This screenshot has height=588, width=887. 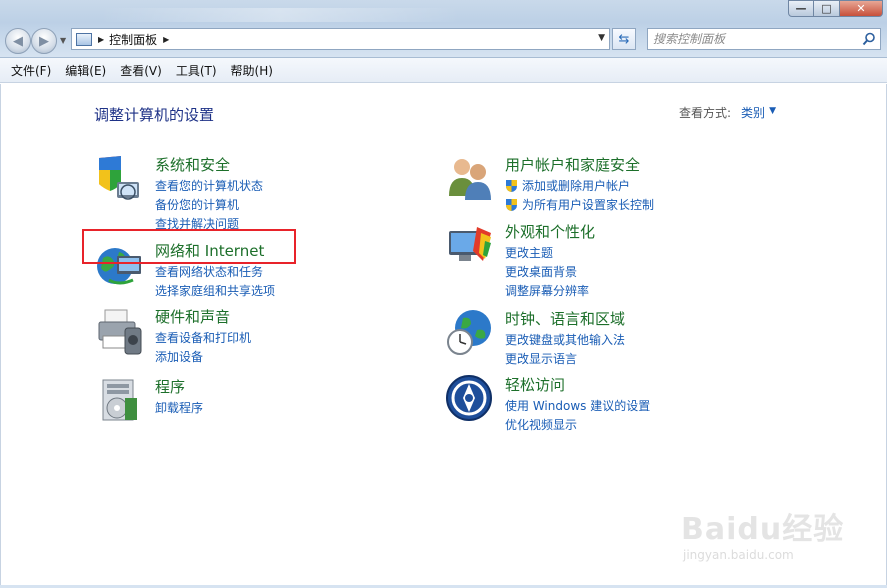 I want to click on menu-help: 帮助(H), so click(x=252, y=70).